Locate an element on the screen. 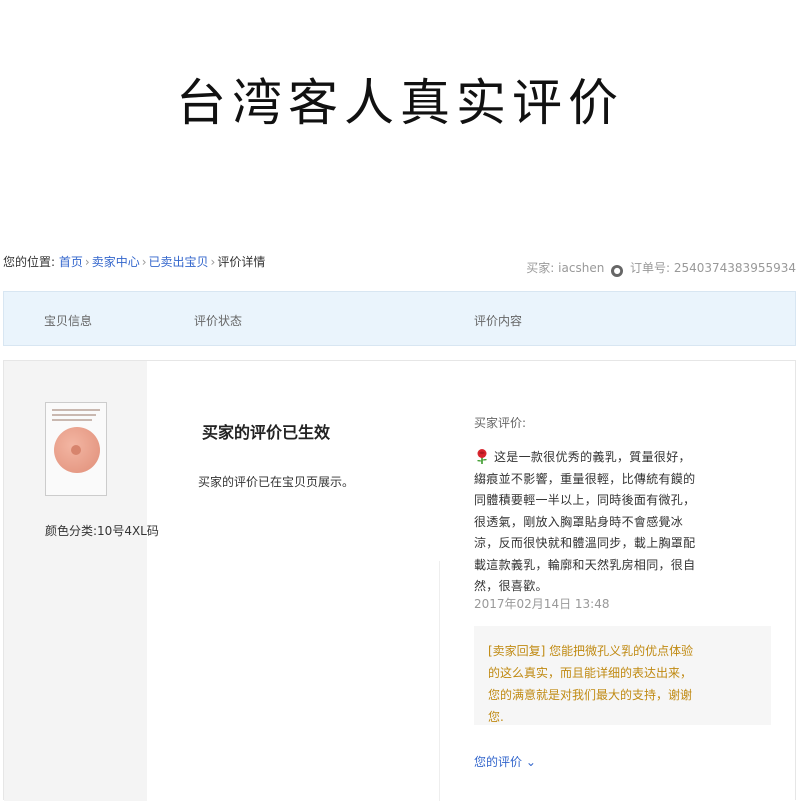 The height and width of the screenshot is (801, 800). flower-icon is located at coordinates (482, 456).